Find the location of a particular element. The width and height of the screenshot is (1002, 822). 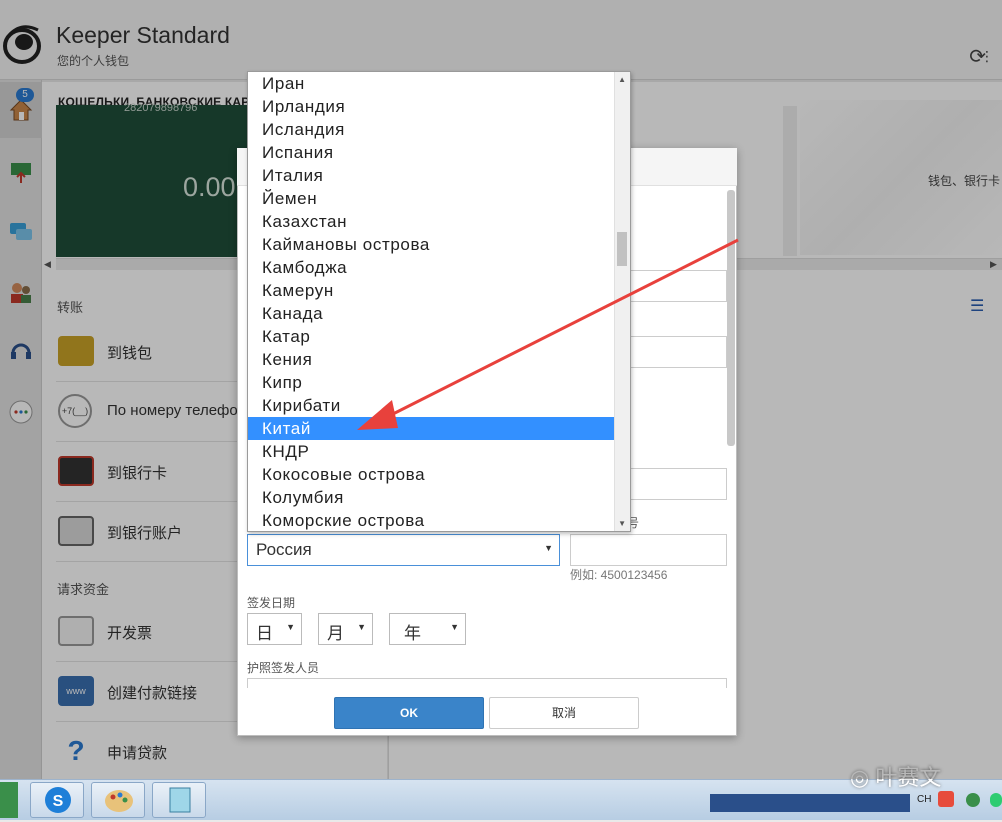

svg-text: S is located at coordinates (58, 801).